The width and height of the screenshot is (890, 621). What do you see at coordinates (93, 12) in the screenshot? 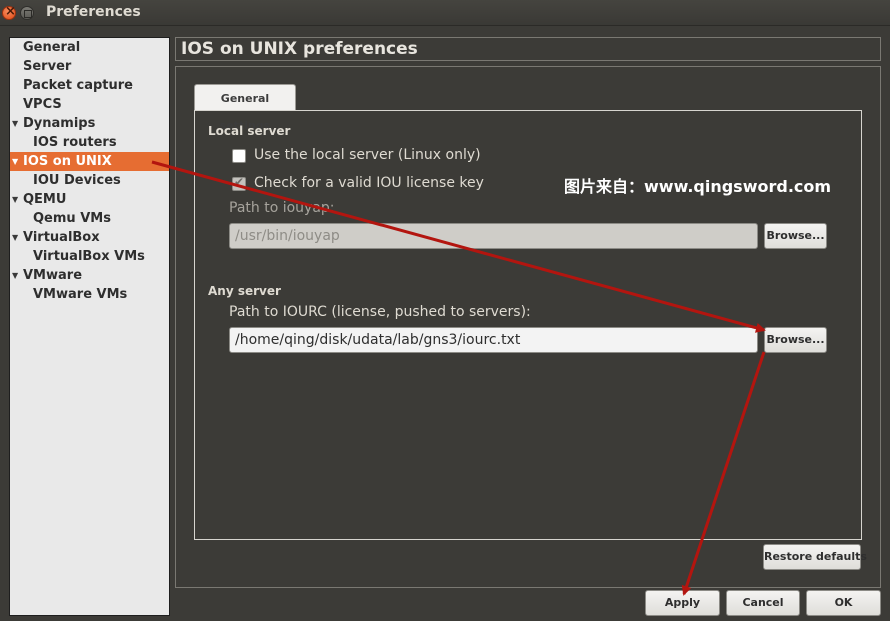
I see `window-title: Preferences` at bounding box center [93, 12].